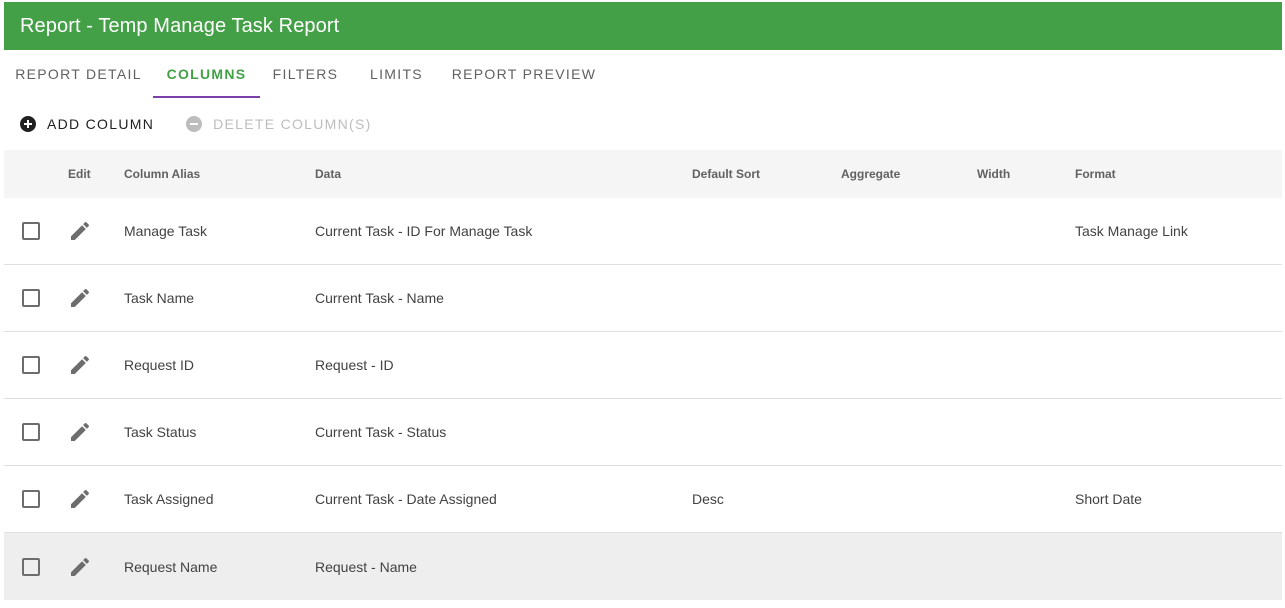  I want to click on cell-column-alias: Task Name, so click(159, 298).